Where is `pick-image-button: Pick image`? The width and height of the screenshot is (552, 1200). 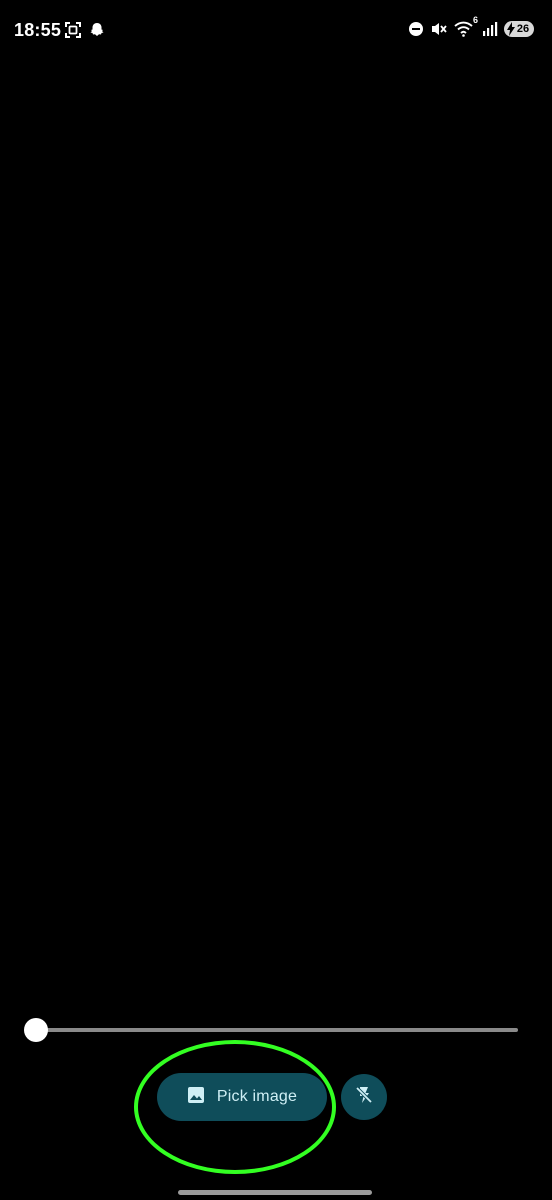
pick-image-button: Pick image is located at coordinates (242, 1097).